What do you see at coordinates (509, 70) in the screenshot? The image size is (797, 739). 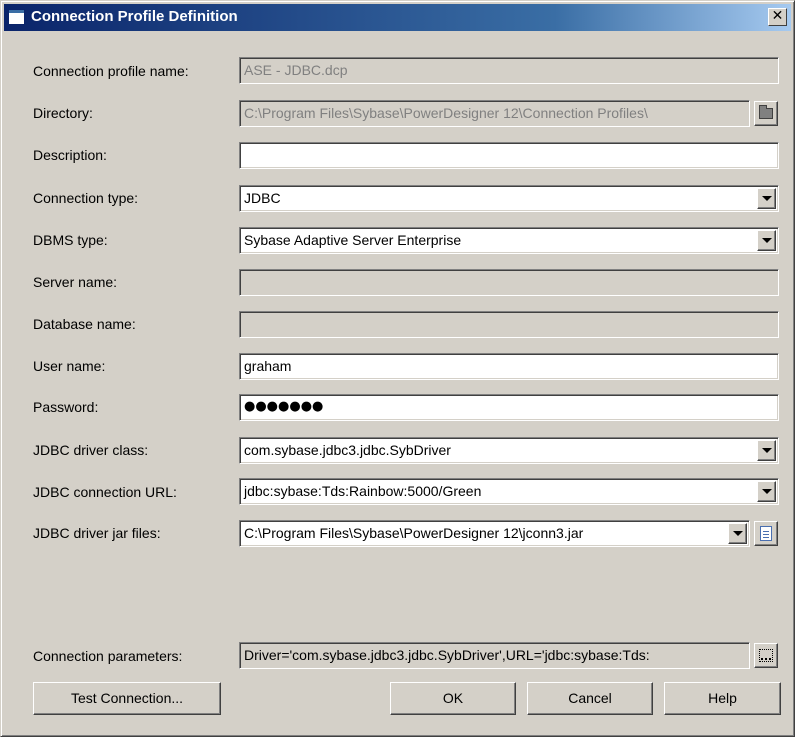 I see `profile-name-field: ASE - JDBC.dcp` at bounding box center [509, 70].